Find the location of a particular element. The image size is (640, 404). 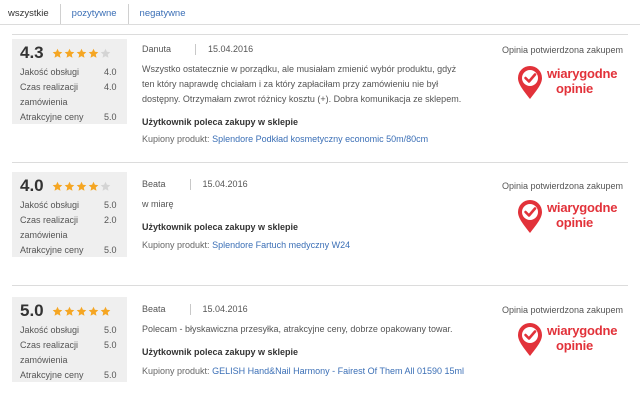

tabs-divider is located at coordinates (320, 24).